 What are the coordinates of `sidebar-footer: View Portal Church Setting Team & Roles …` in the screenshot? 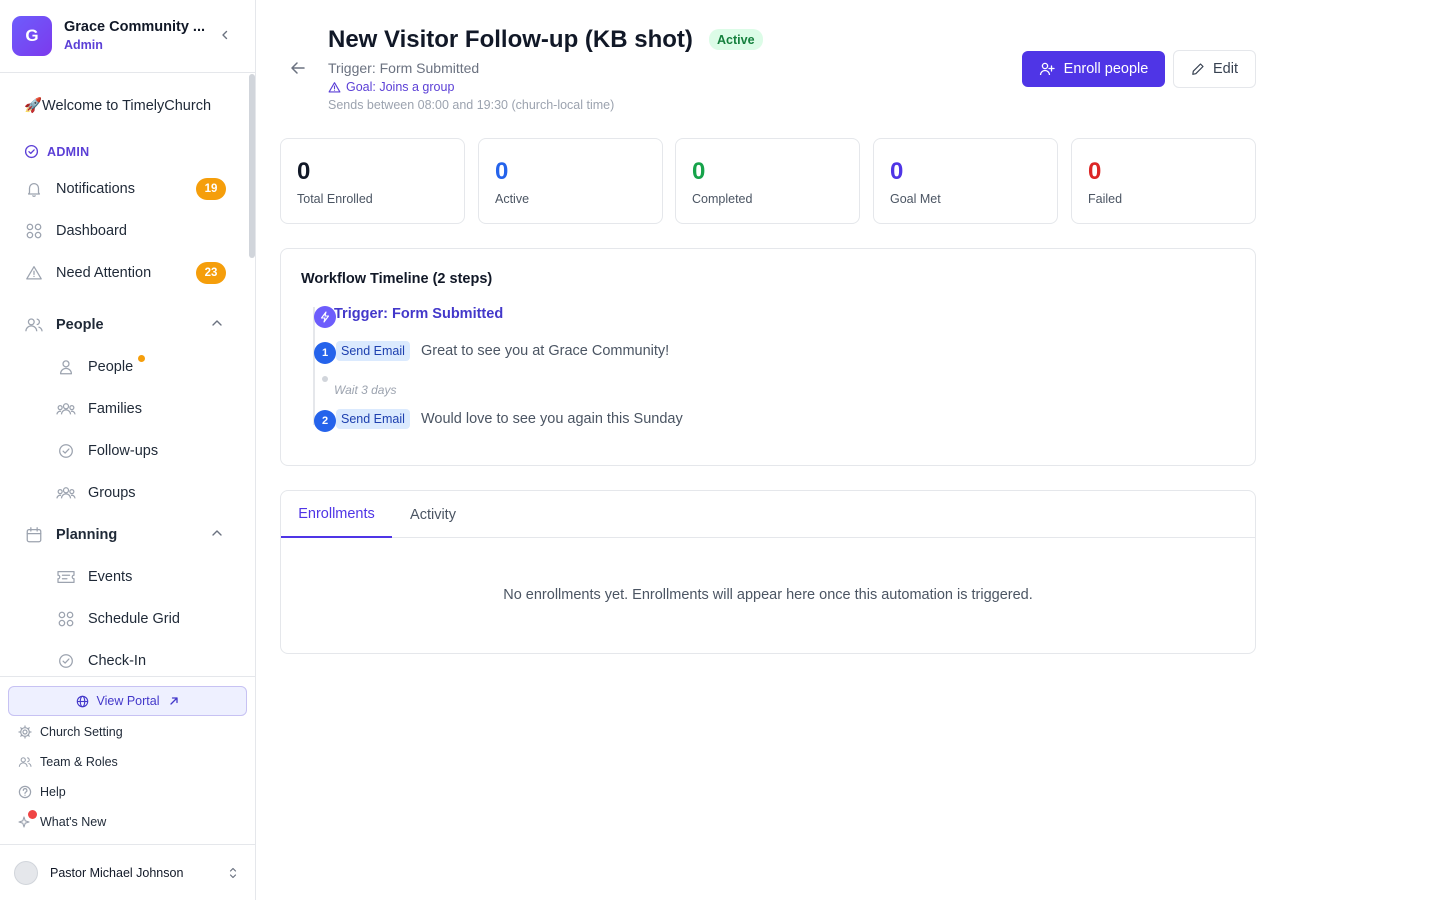 It's located at (127, 788).